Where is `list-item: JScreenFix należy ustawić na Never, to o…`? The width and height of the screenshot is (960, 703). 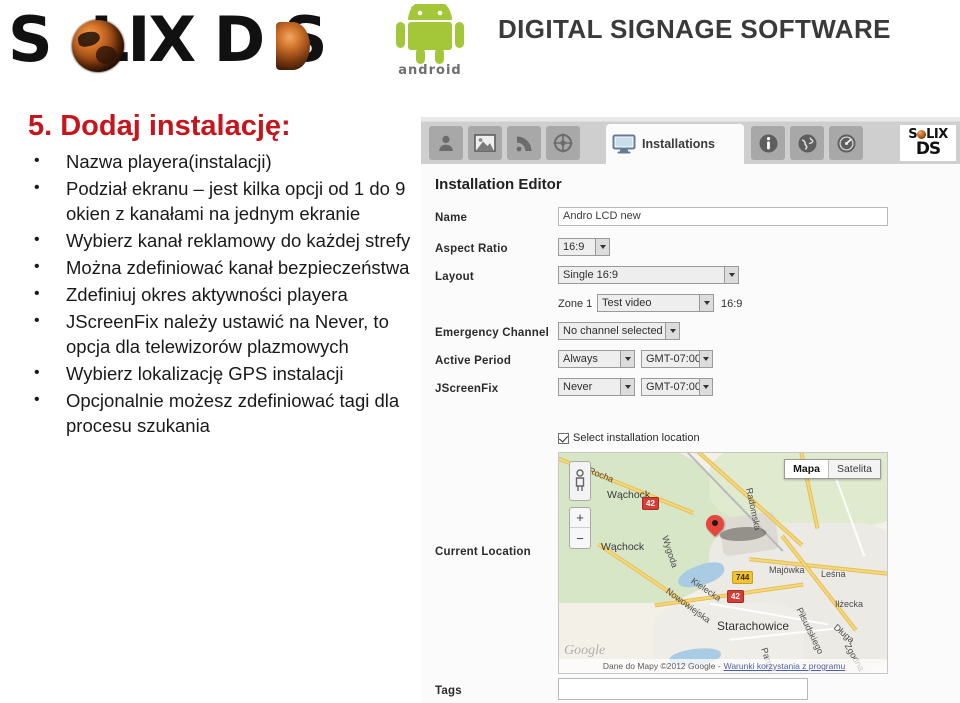
list-item: JScreenFix należy ustawić na Never, to o… is located at coordinates (223, 333).